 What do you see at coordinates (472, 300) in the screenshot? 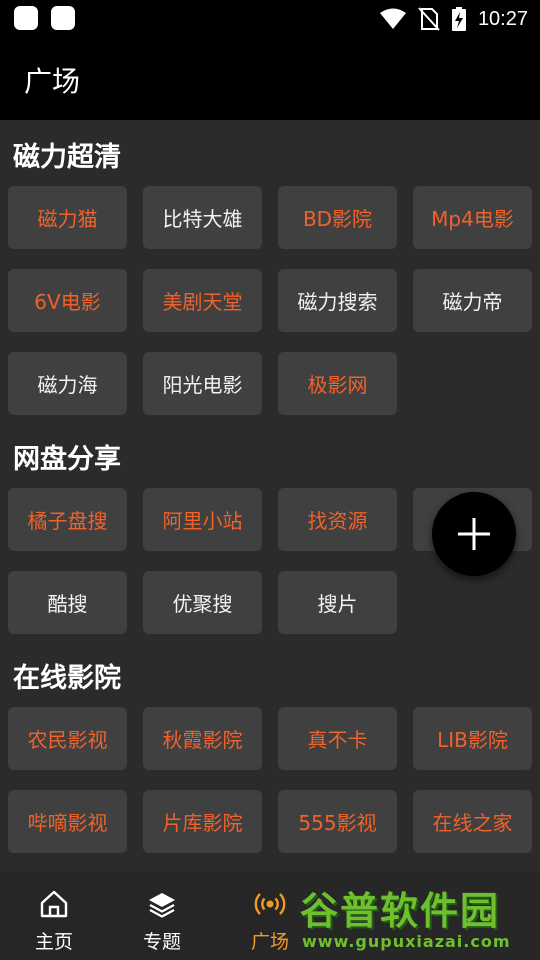
I see `site-tile: 磁力帝` at bounding box center [472, 300].